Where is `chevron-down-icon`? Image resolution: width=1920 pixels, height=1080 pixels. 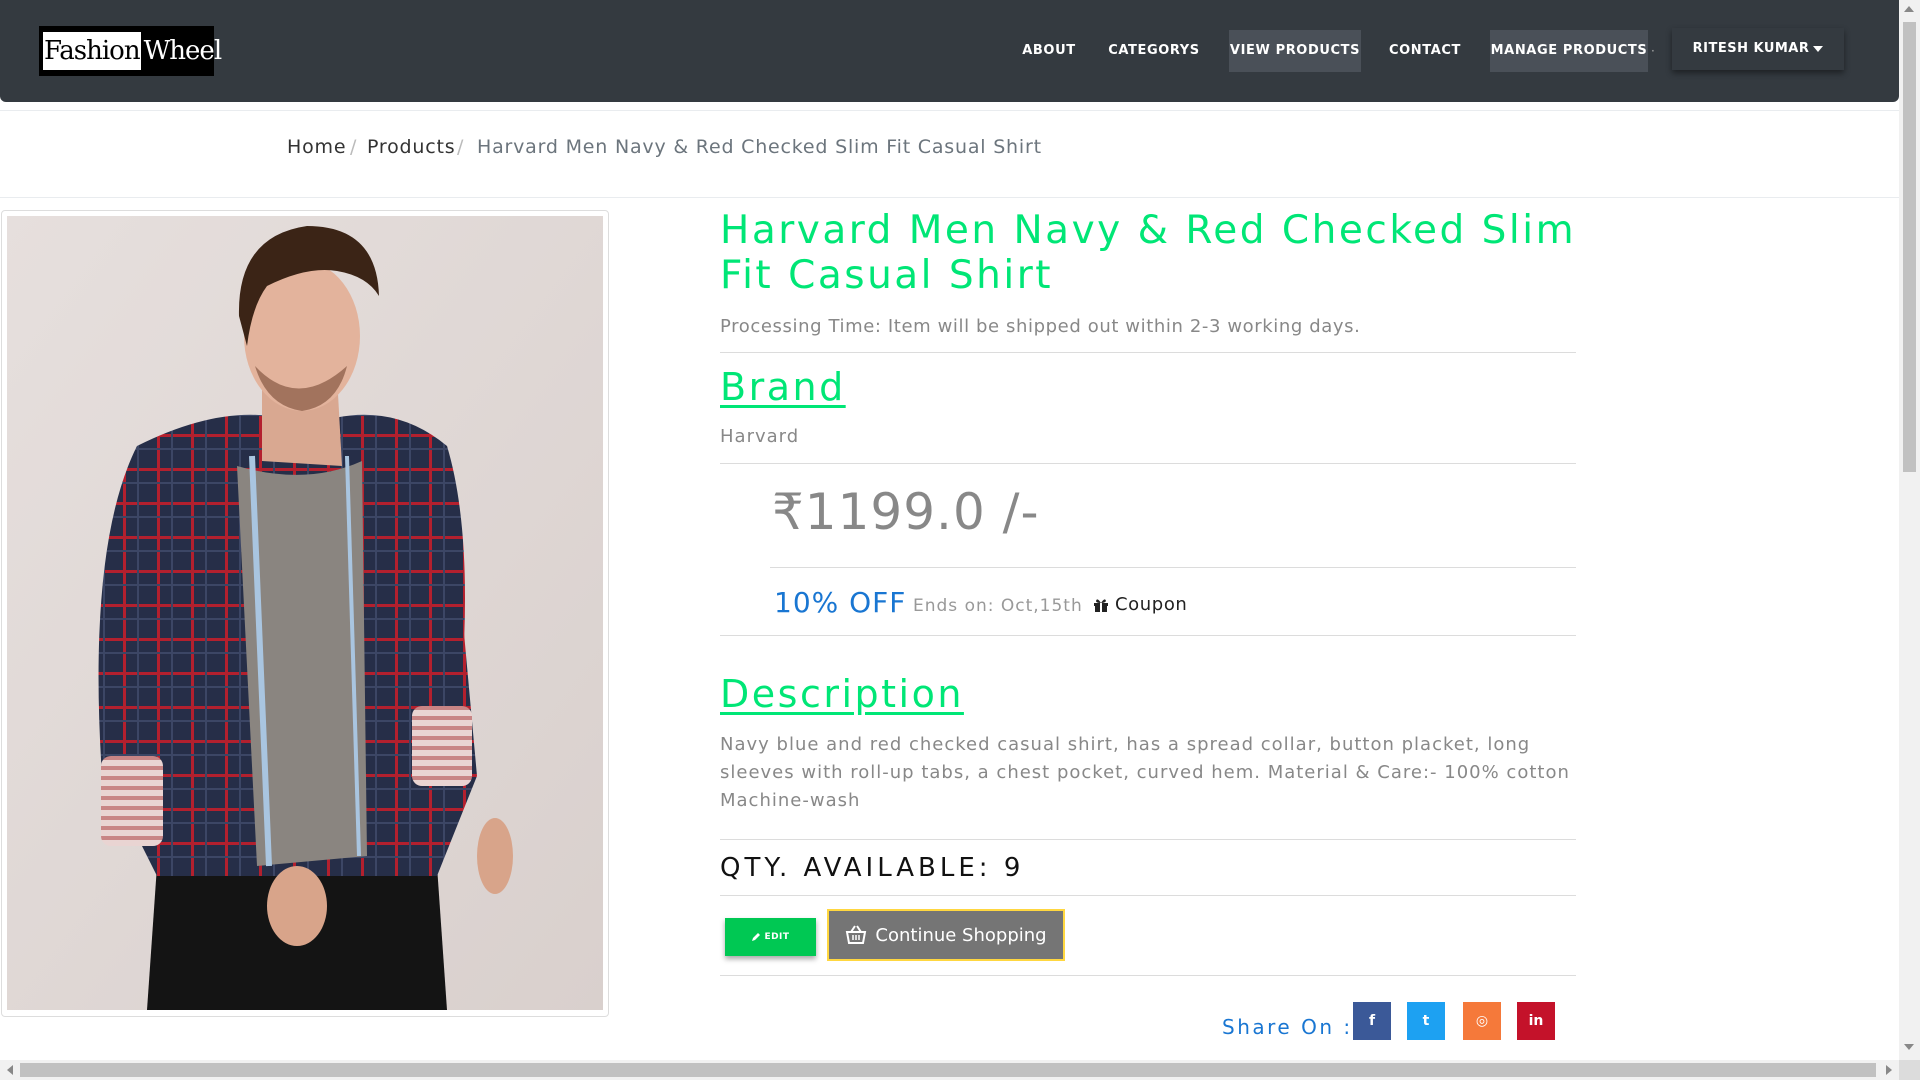
chevron-down-icon is located at coordinates (1818, 48).